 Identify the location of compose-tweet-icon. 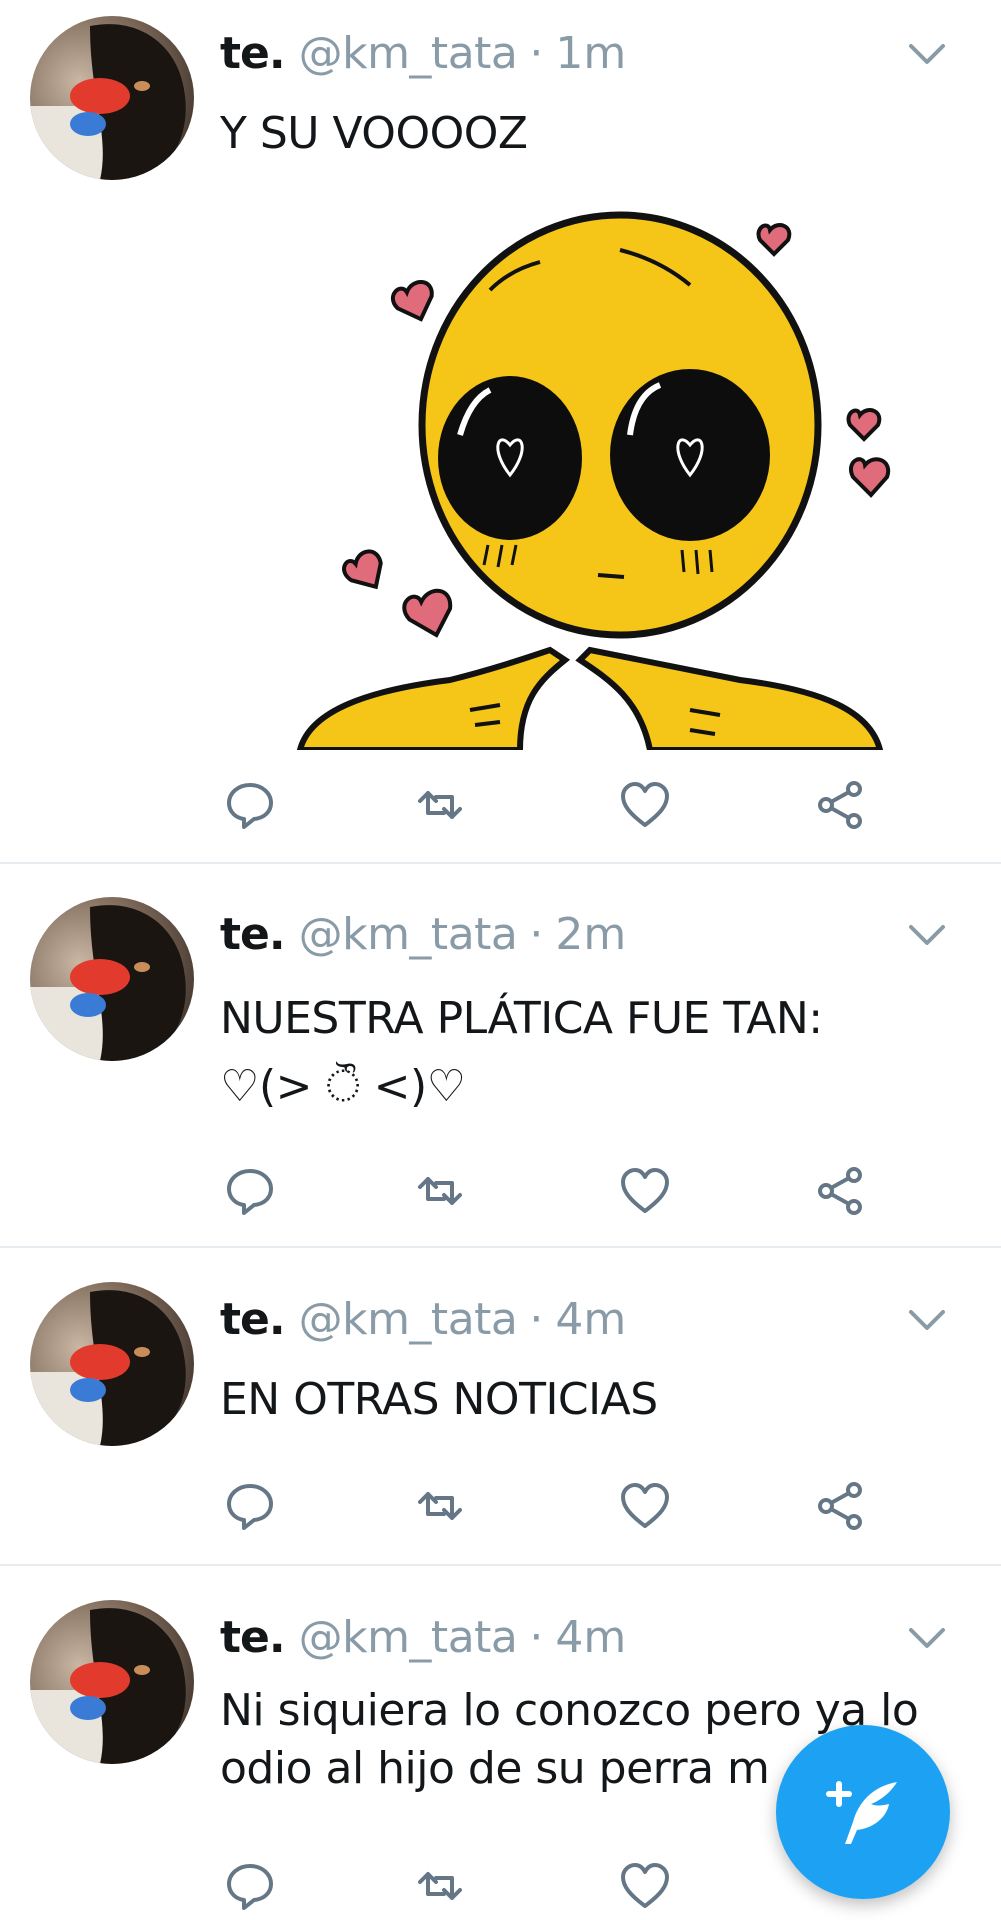
(861, 1812).